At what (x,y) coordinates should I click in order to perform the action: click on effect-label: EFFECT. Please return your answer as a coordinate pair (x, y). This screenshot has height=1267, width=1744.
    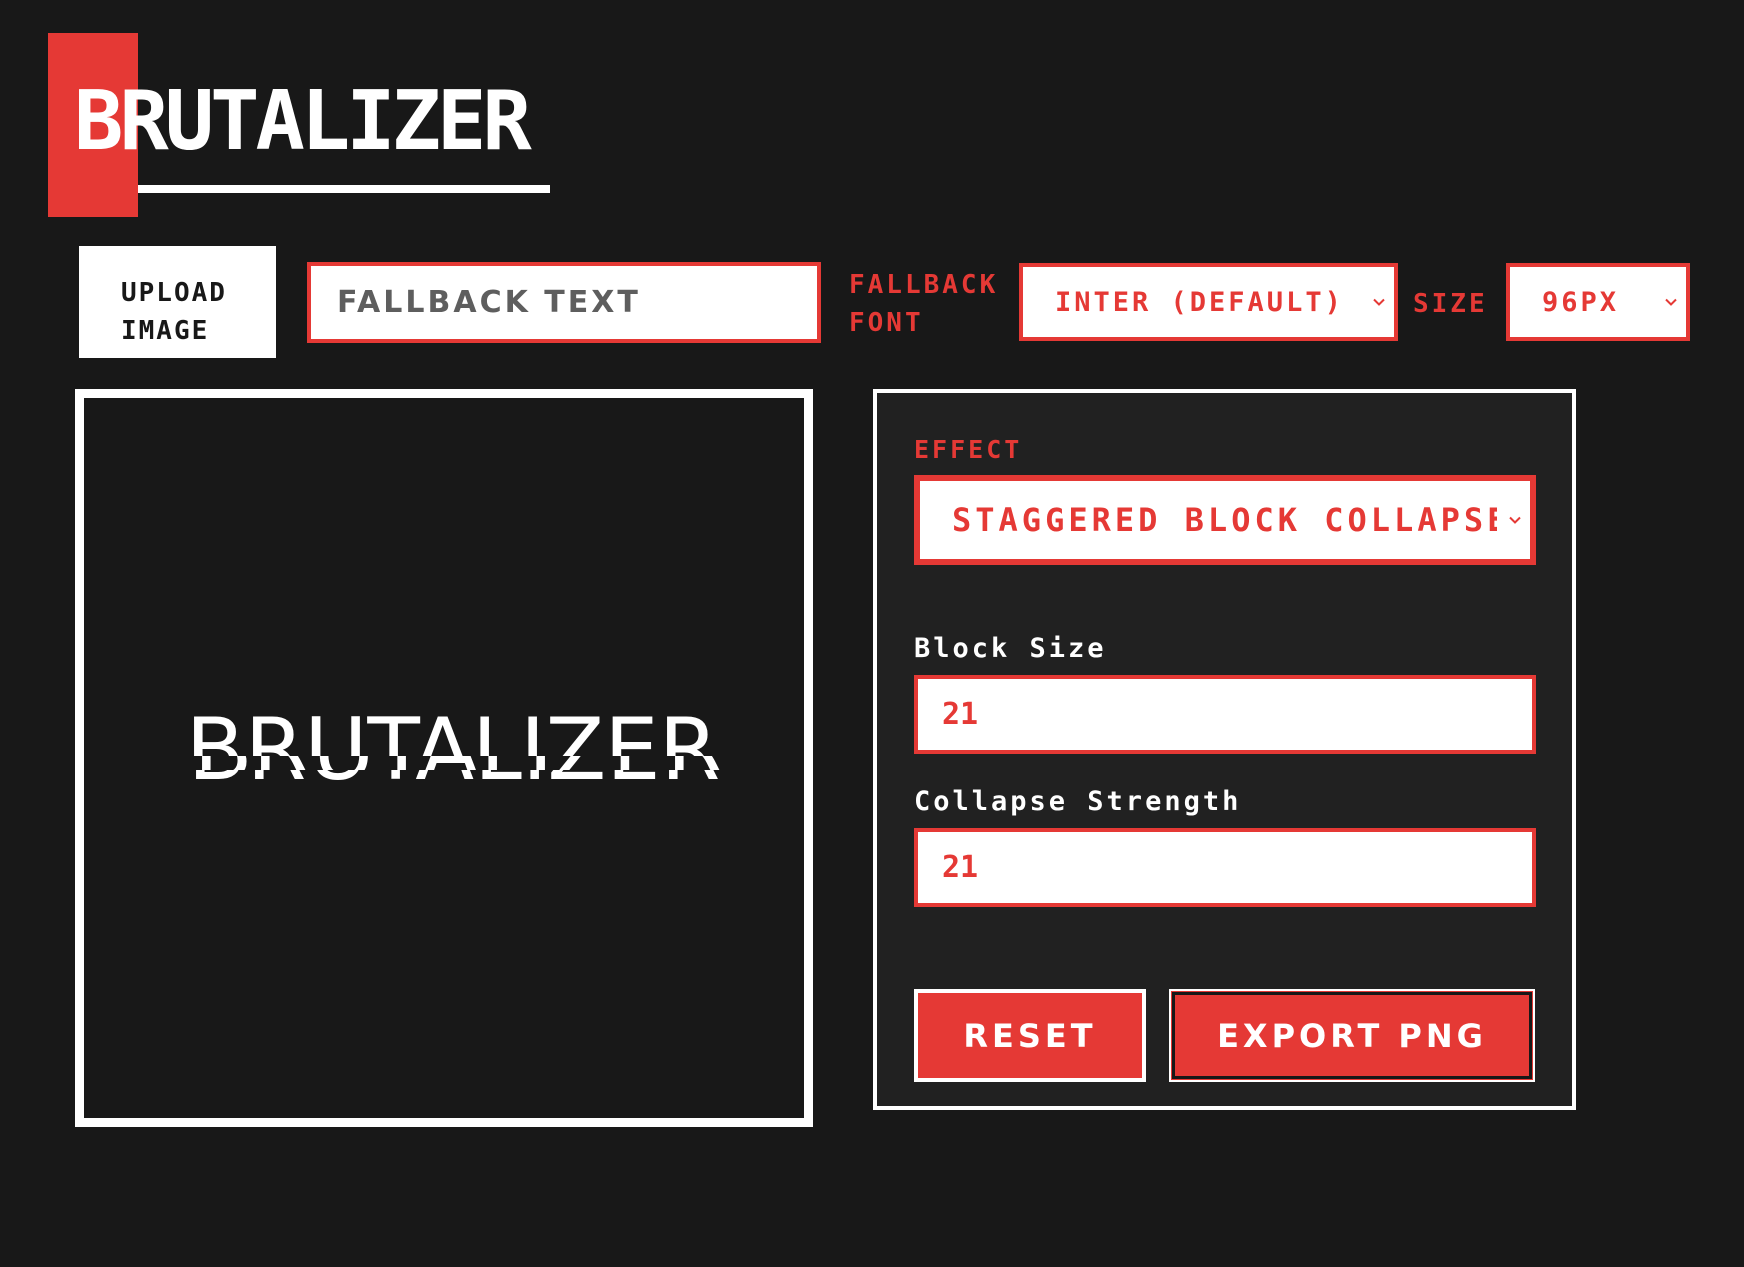
    Looking at the image, I should click on (968, 449).